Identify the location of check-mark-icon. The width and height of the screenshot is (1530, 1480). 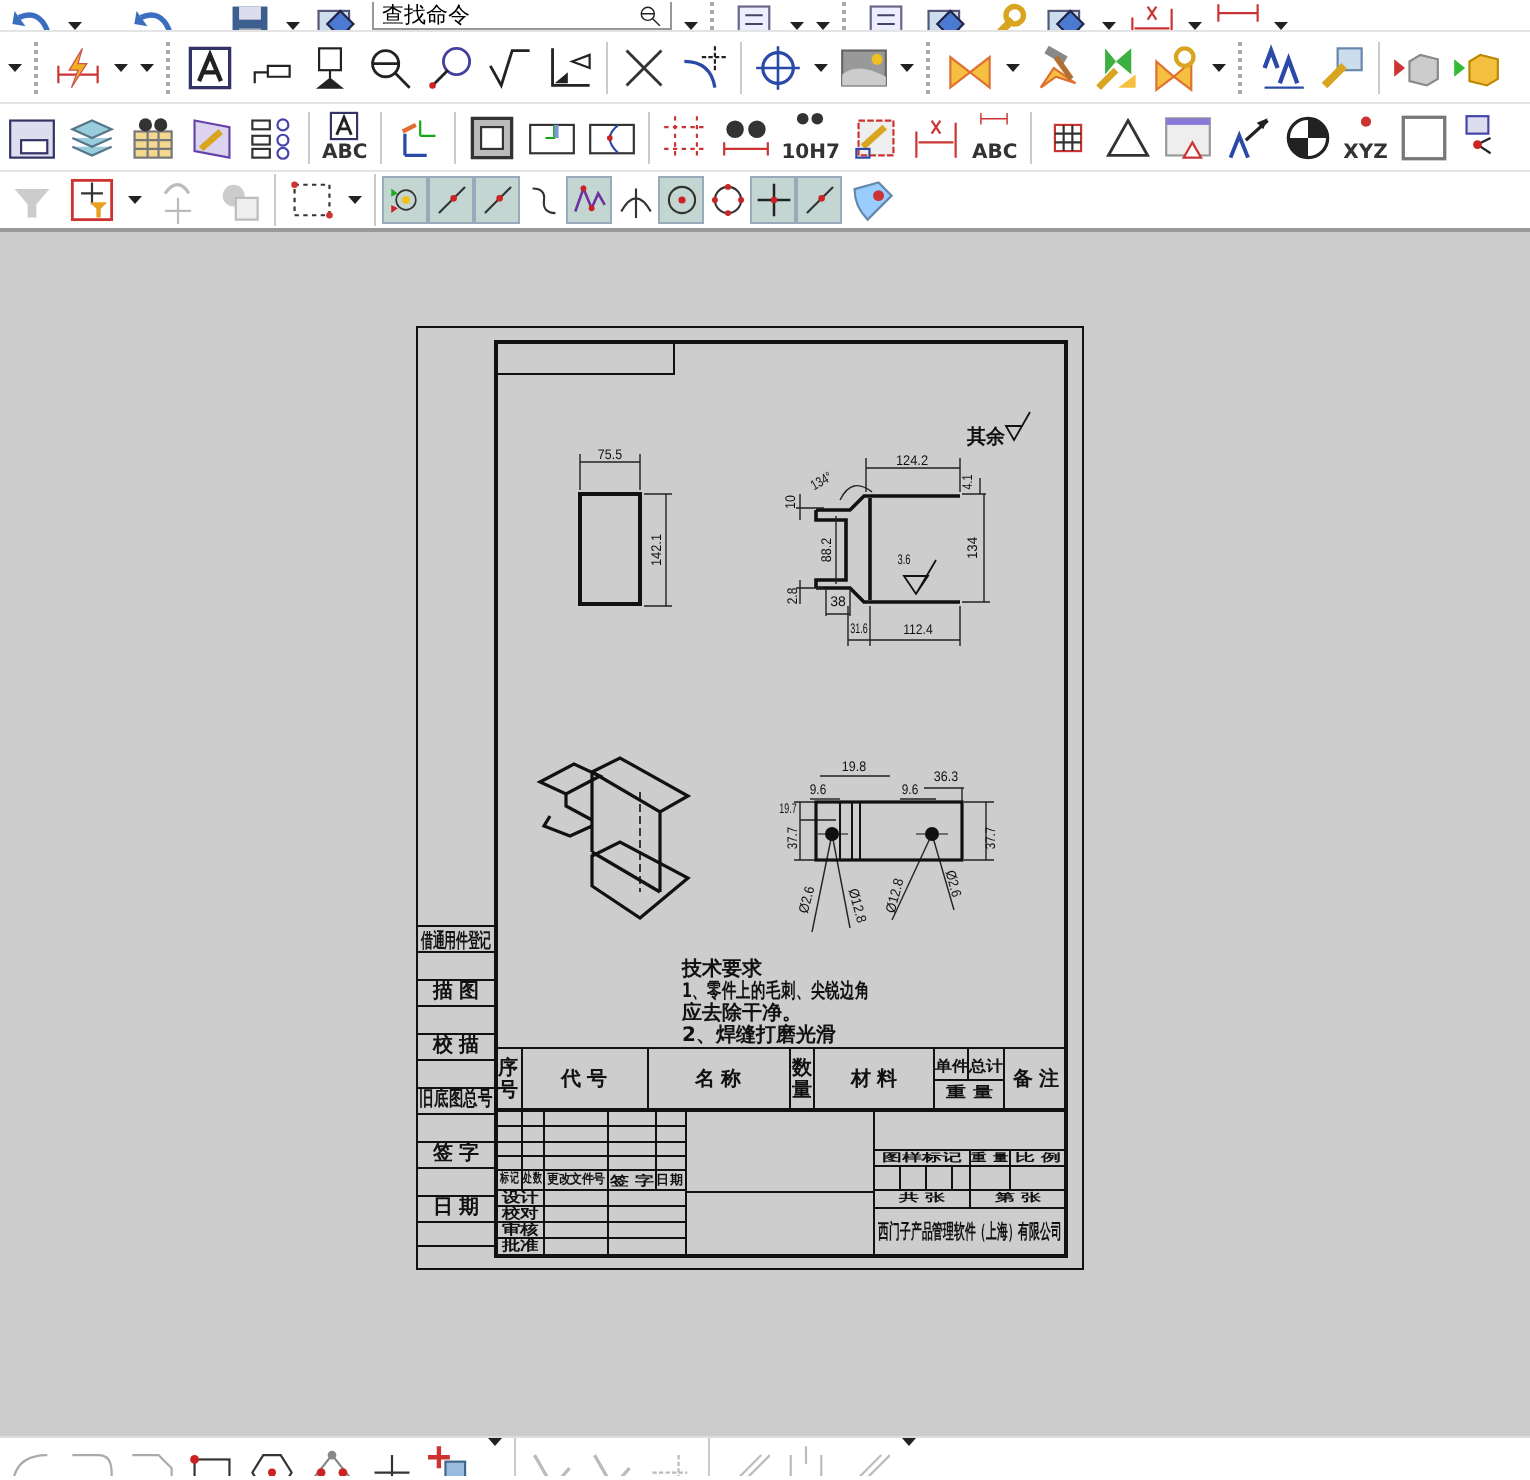
(510, 67).